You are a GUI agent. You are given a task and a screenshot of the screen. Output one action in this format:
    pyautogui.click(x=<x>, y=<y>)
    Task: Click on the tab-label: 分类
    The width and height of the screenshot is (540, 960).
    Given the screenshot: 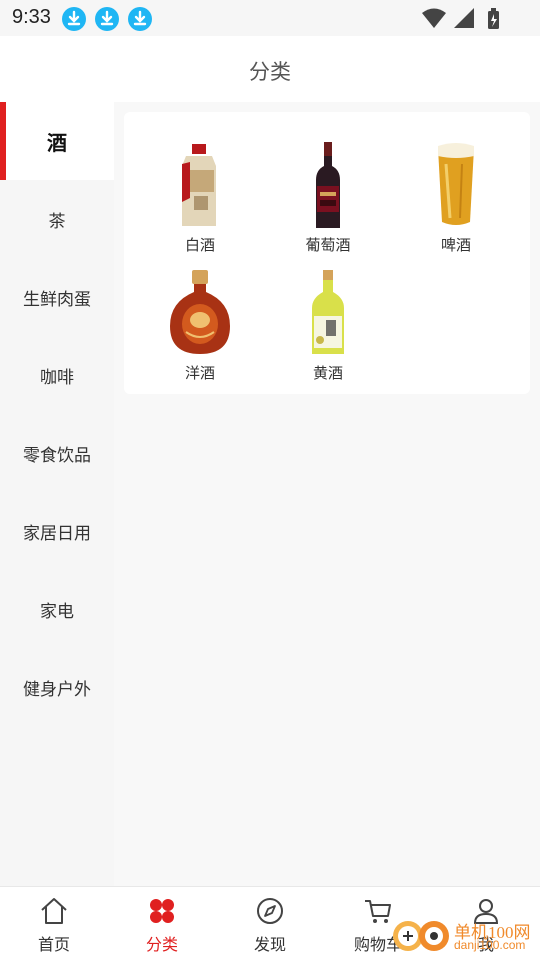 What is the action you would take?
    pyautogui.click(x=161, y=944)
    